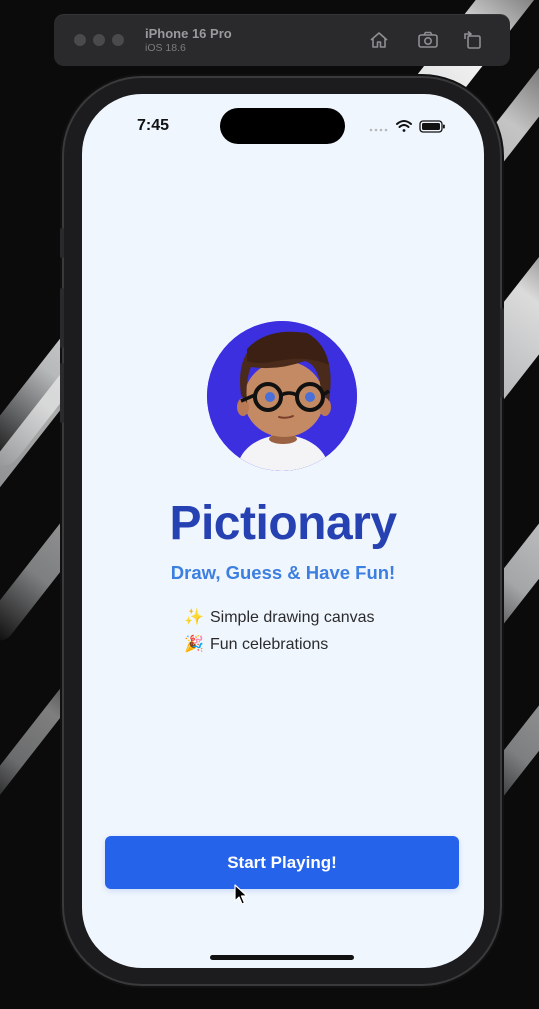 The width and height of the screenshot is (539, 1009). I want to click on feature-list: ✨ Simple drawing canvas 🎉 Fun celebrations, so click(279, 634).